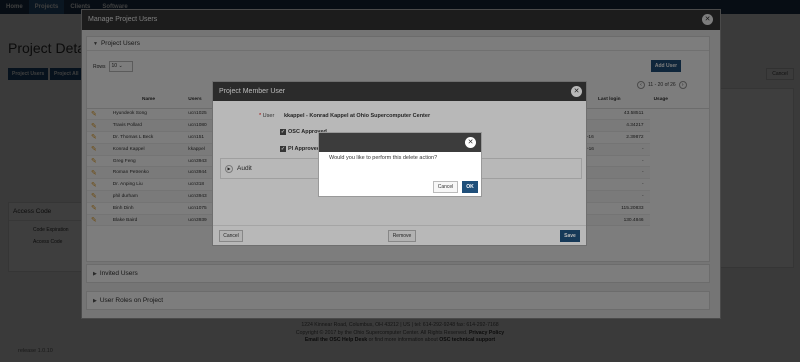  What do you see at coordinates (445, 187) in the screenshot?
I see `confirm-cancel-button: Cancel` at bounding box center [445, 187].